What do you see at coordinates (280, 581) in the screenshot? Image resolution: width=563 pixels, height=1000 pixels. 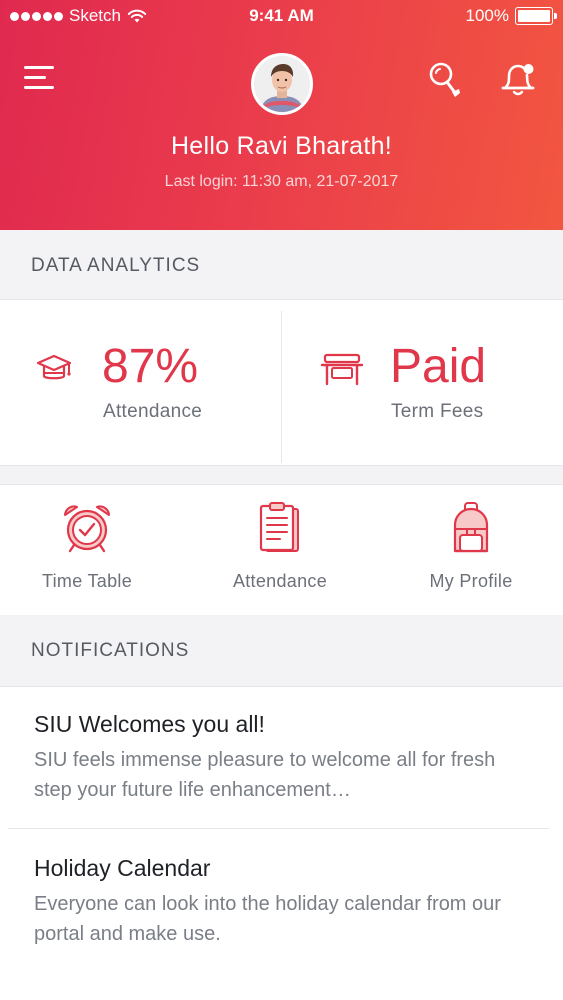 I see `attendance-link-label: Attendance` at bounding box center [280, 581].